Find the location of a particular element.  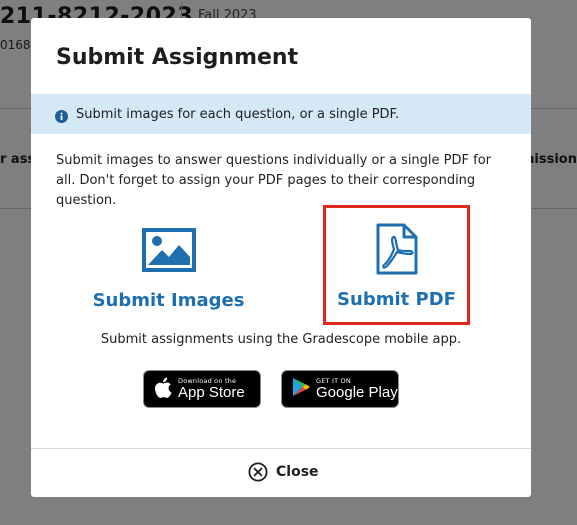

modal-footer-divider is located at coordinates (281, 448).